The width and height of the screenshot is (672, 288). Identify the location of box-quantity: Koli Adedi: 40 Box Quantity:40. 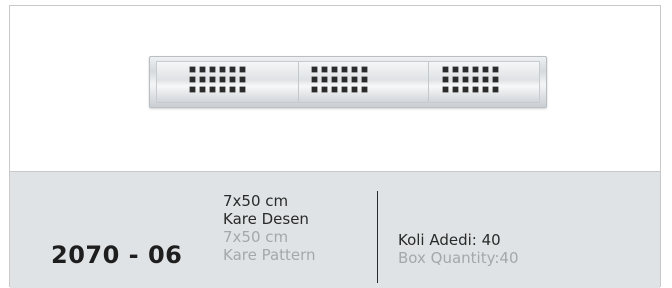
(458, 249).